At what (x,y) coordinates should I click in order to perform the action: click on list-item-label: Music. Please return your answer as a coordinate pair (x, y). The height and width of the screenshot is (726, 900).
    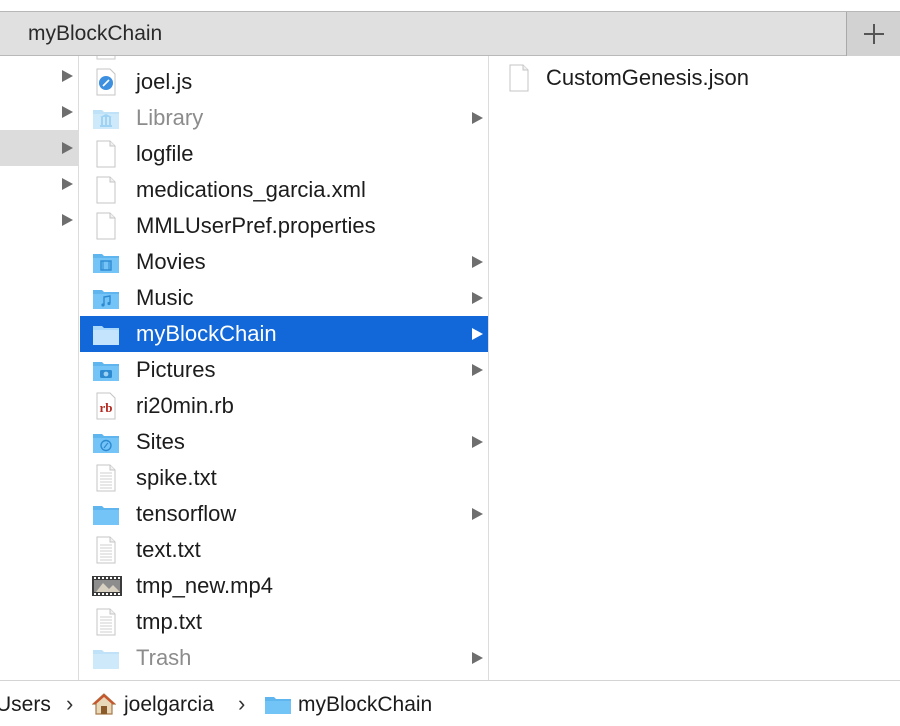
    Looking at the image, I should click on (165, 297).